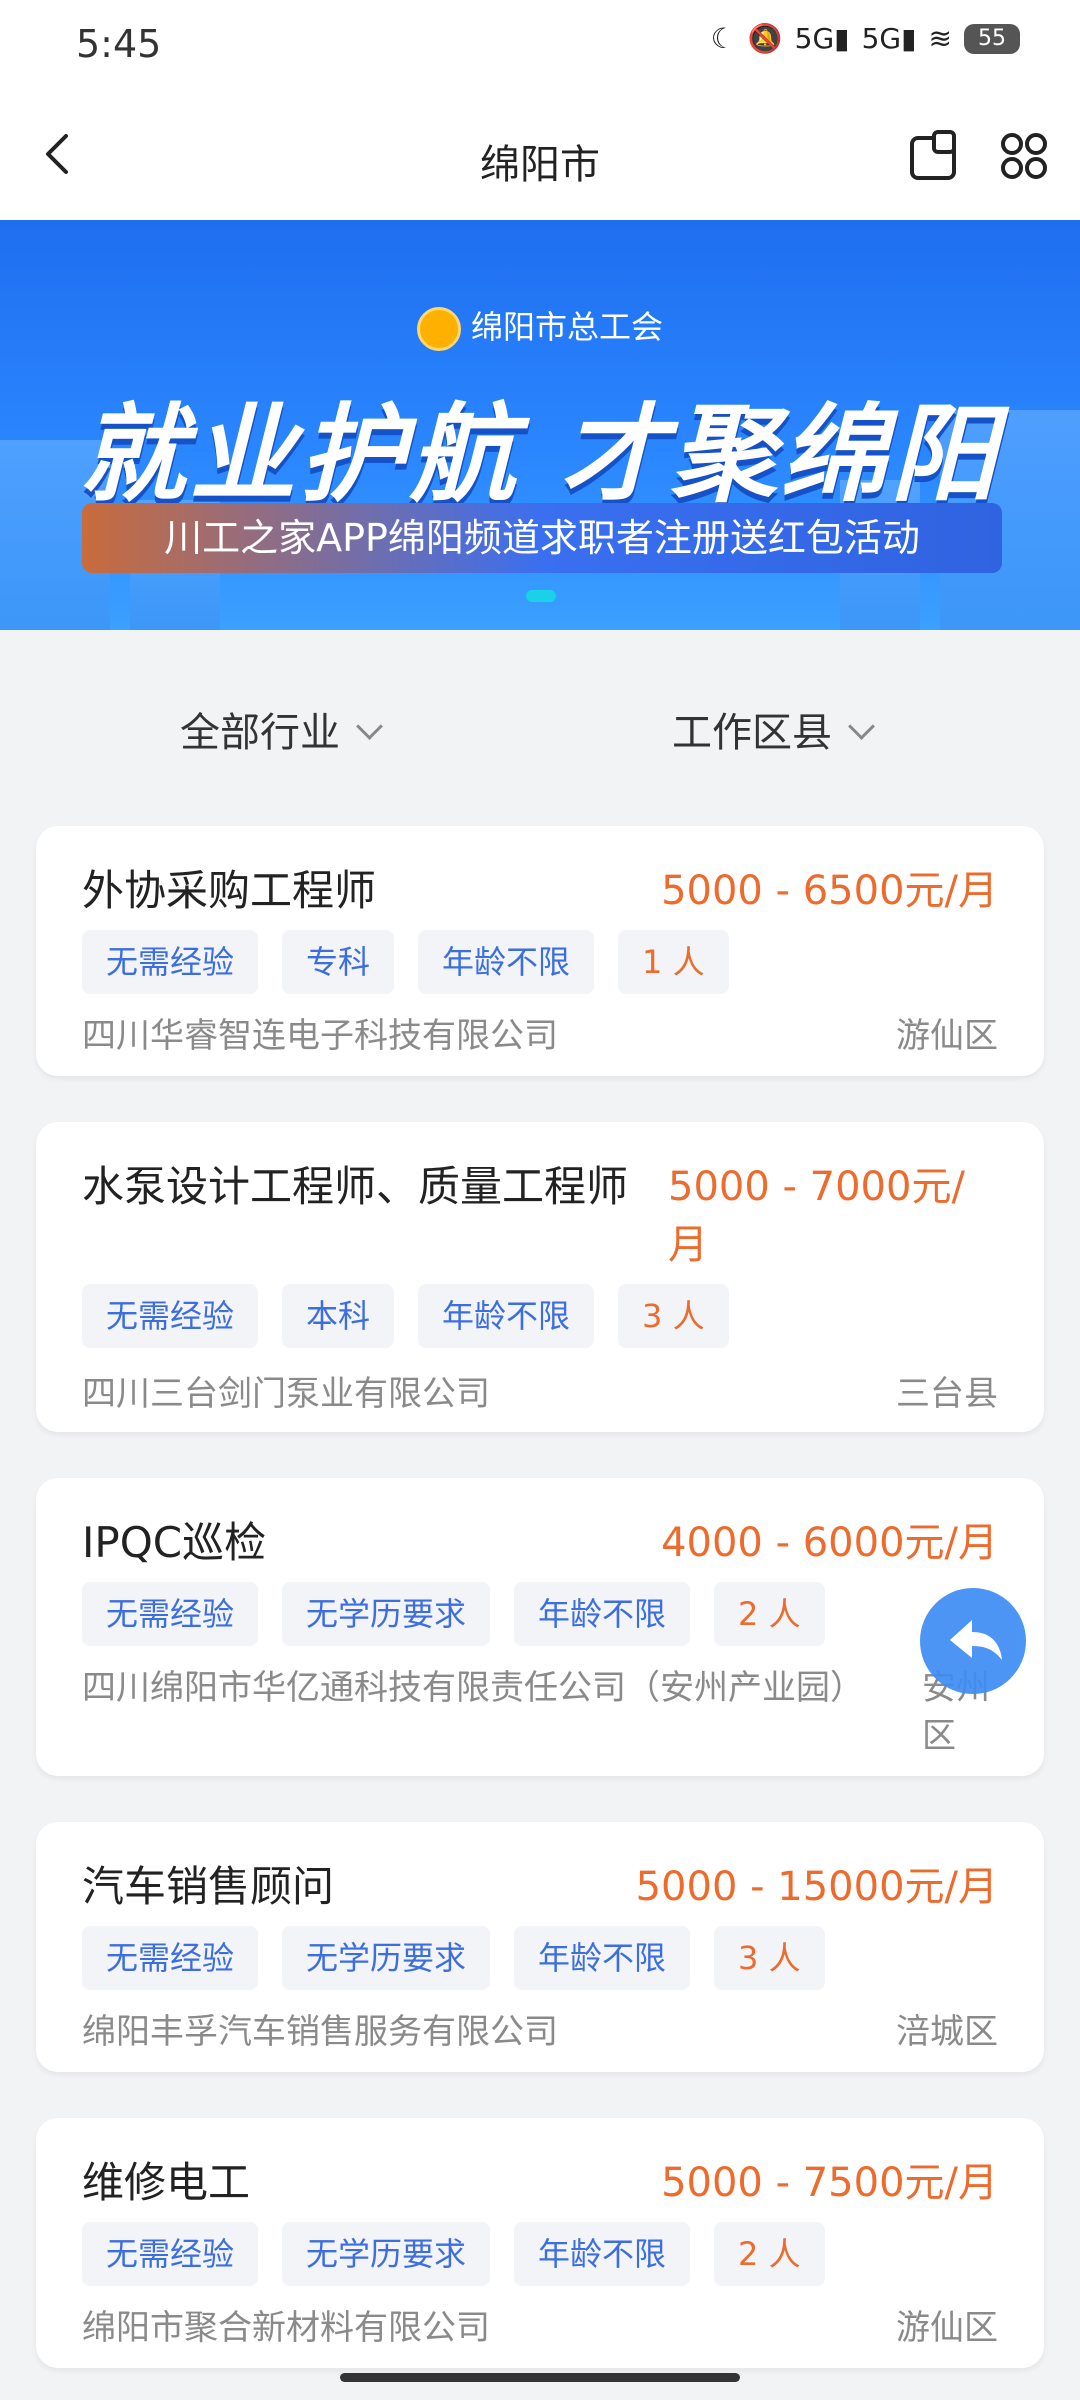 The height and width of the screenshot is (2400, 1080). I want to click on battery-icon: 55, so click(992, 38).